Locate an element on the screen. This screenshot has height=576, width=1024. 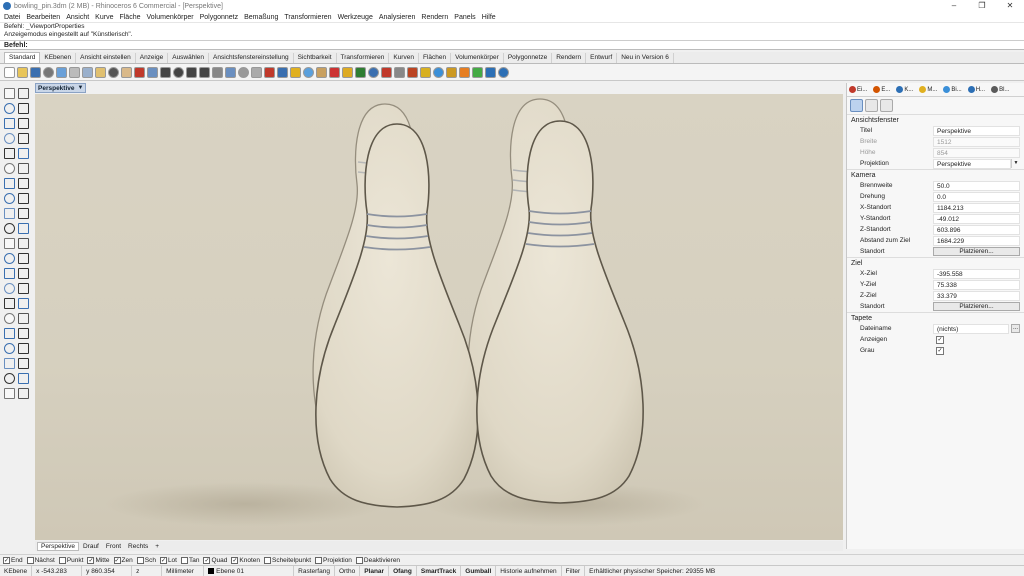
material-icon is located at coordinates (412, 72).